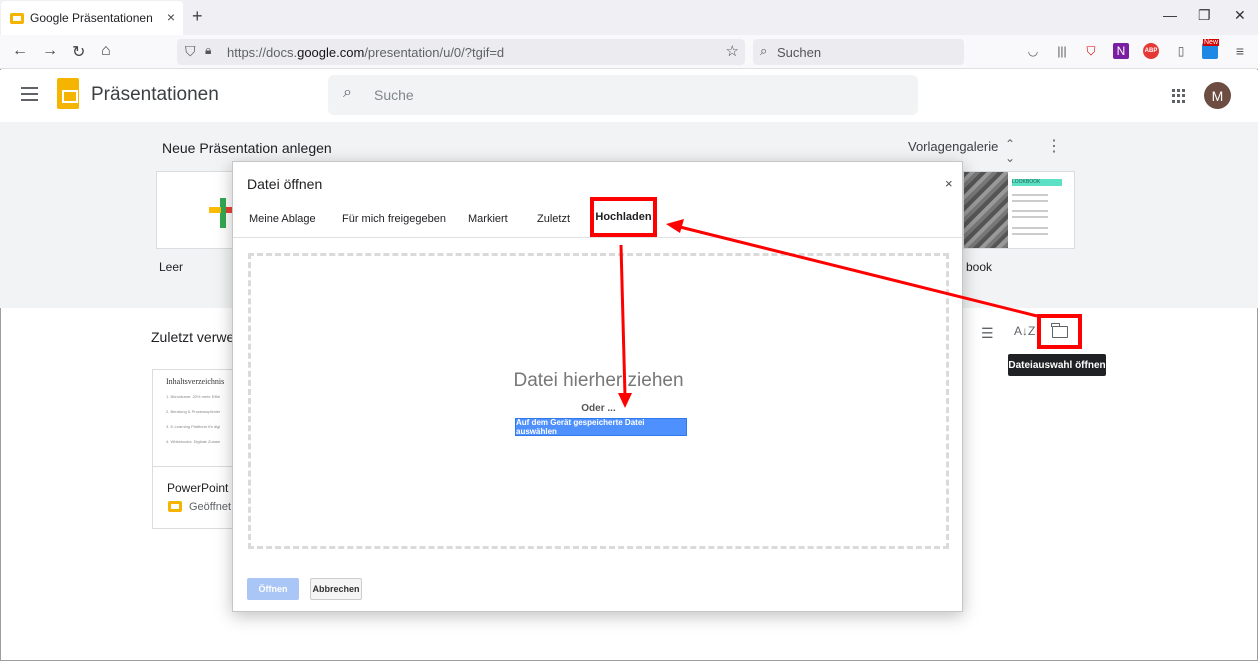 Image resolution: width=1258 pixels, height=661 pixels. I want to click on unfold-icon: ⌃ ⌄, so click(1010, 151).